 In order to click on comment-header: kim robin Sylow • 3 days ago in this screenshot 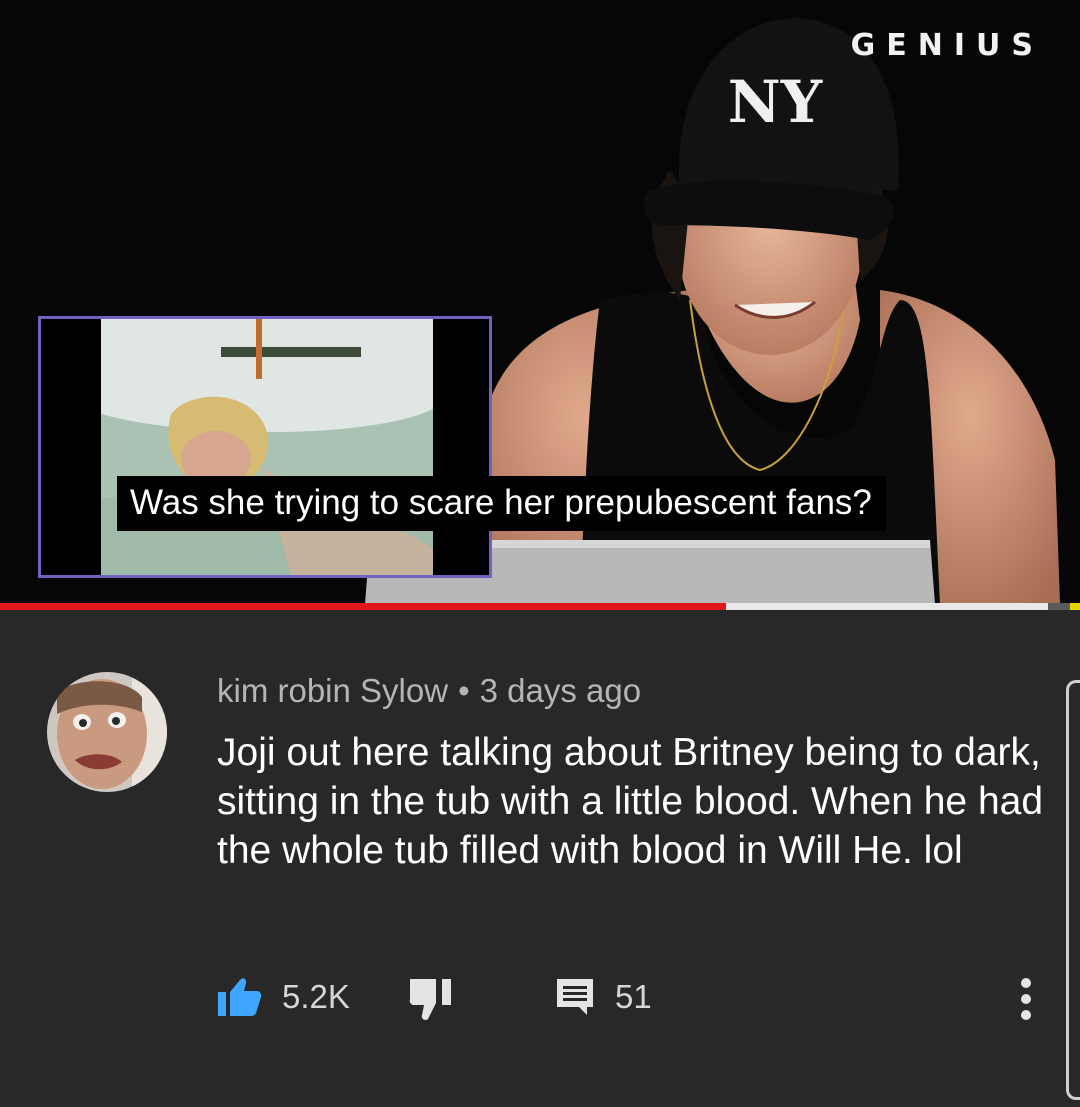, I will do `click(429, 691)`.